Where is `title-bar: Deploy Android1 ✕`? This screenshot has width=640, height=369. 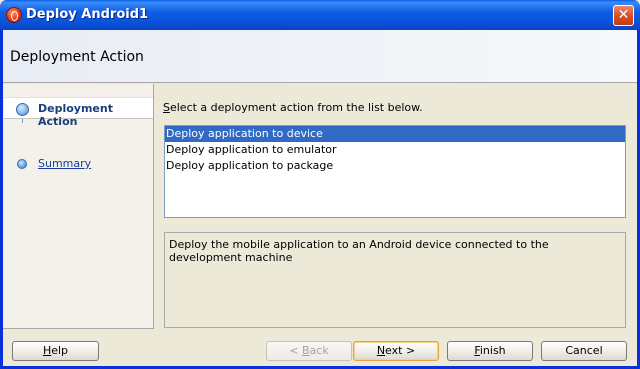
title-bar: Deploy Android1 ✕ is located at coordinates (320, 15).